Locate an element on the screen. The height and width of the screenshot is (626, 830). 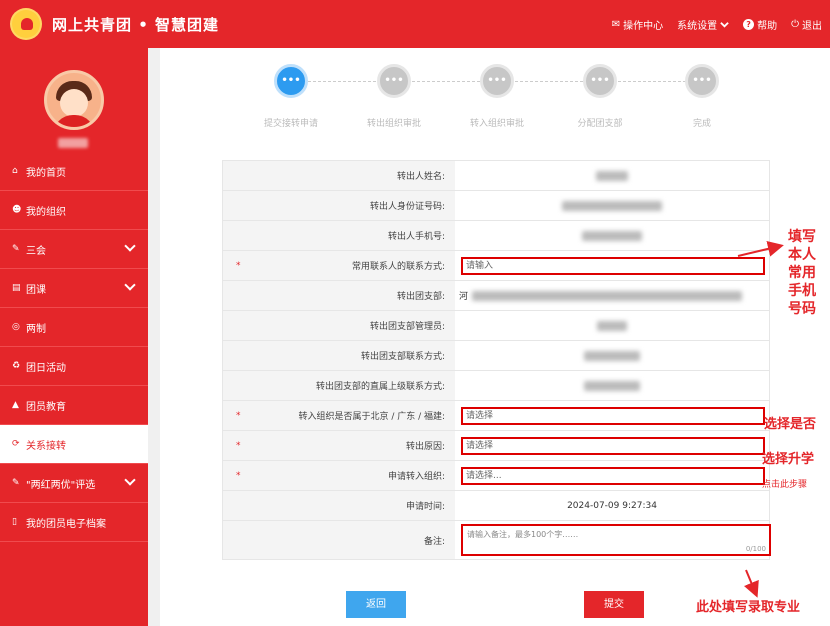
annotation-major-note: 此处填写录取专业 is located at coordinates (748, 607).